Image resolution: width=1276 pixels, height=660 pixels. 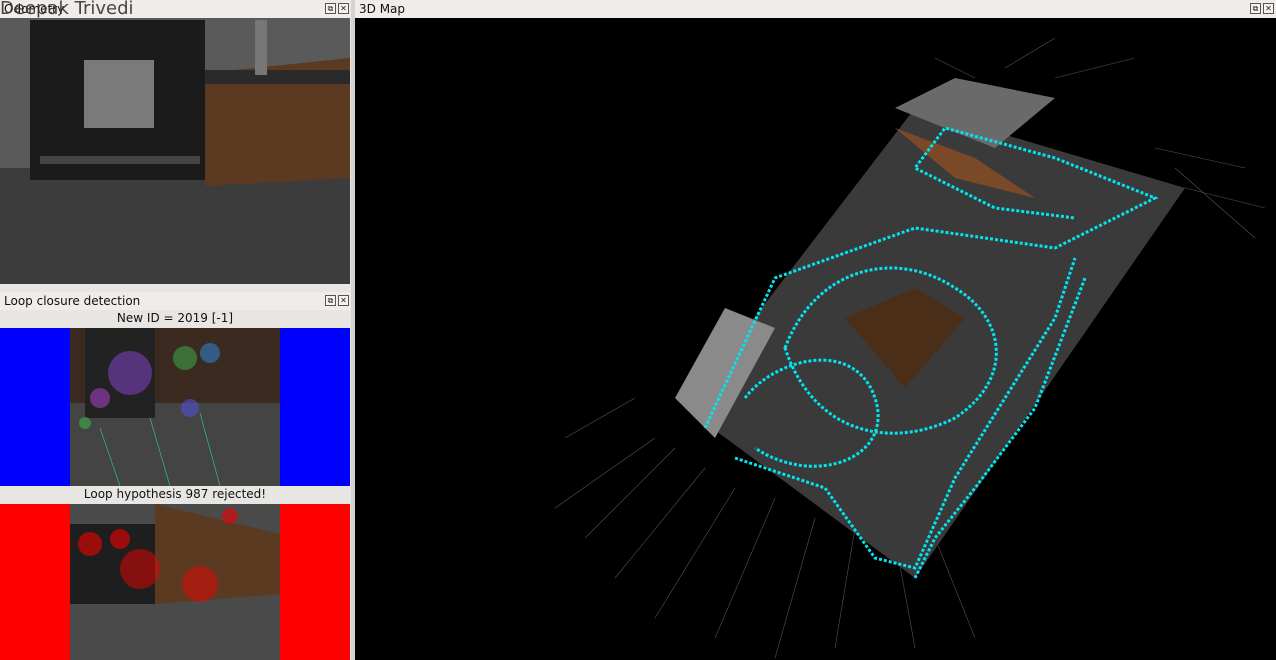 What do you see at coordinates (72, 301) in the screenshot?
I see `loop-title: Loop closure detection` at bounding box center [72, 301].